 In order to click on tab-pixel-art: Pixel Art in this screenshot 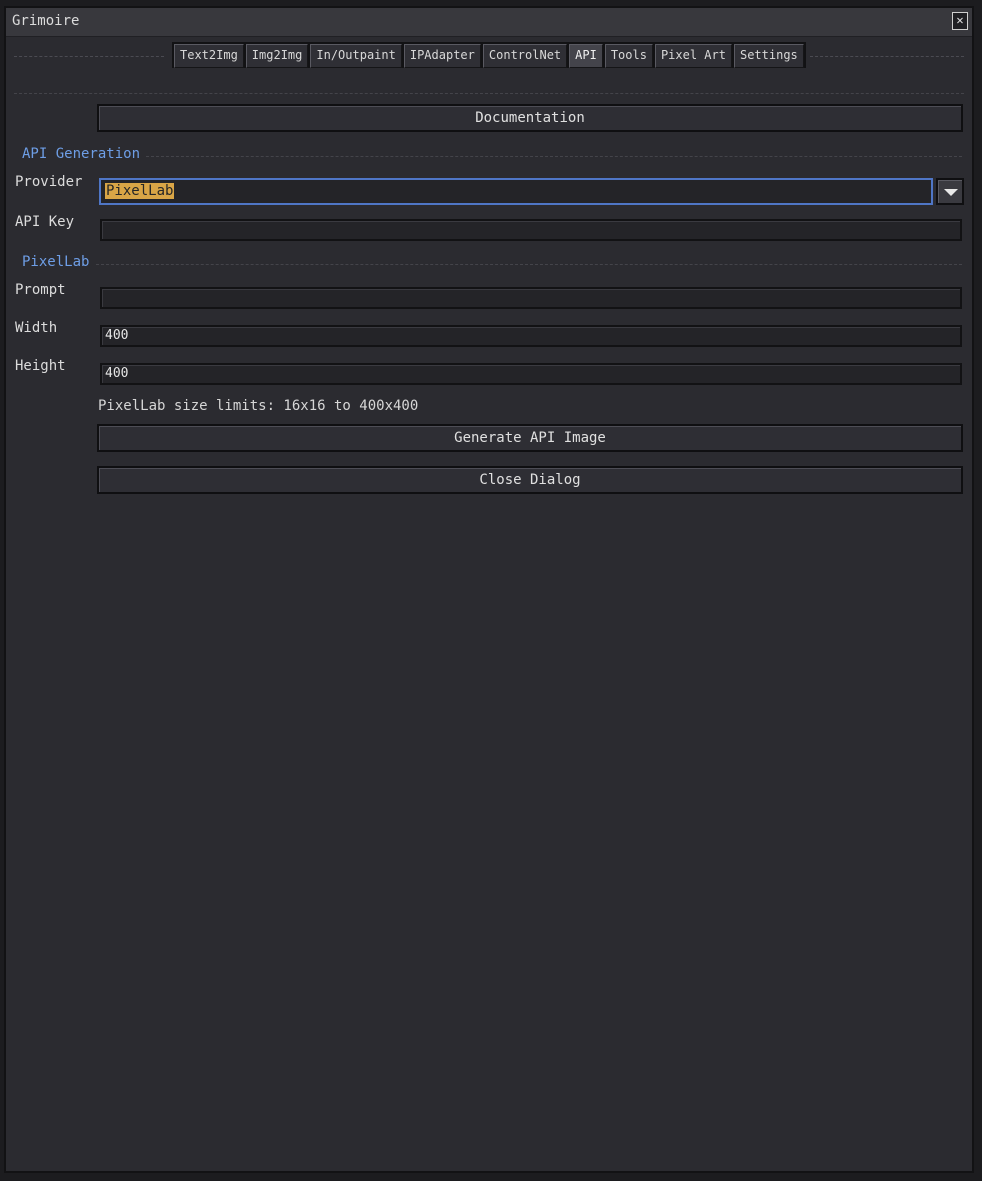, I will do `click(693, 56)`.